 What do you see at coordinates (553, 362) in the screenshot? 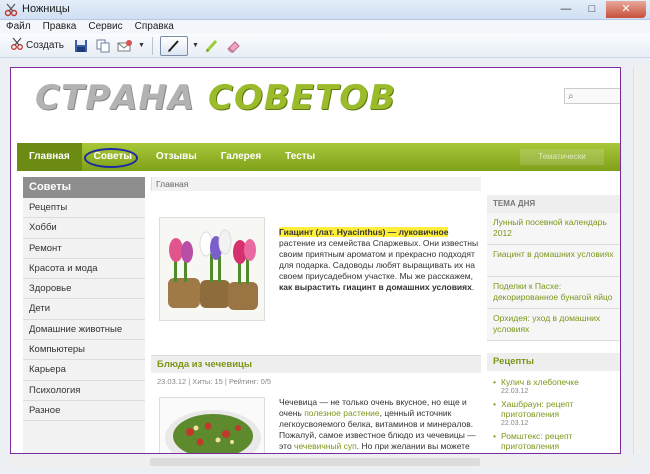
I see `recipes-title: Рецепты` at bounding box center [553, 362].